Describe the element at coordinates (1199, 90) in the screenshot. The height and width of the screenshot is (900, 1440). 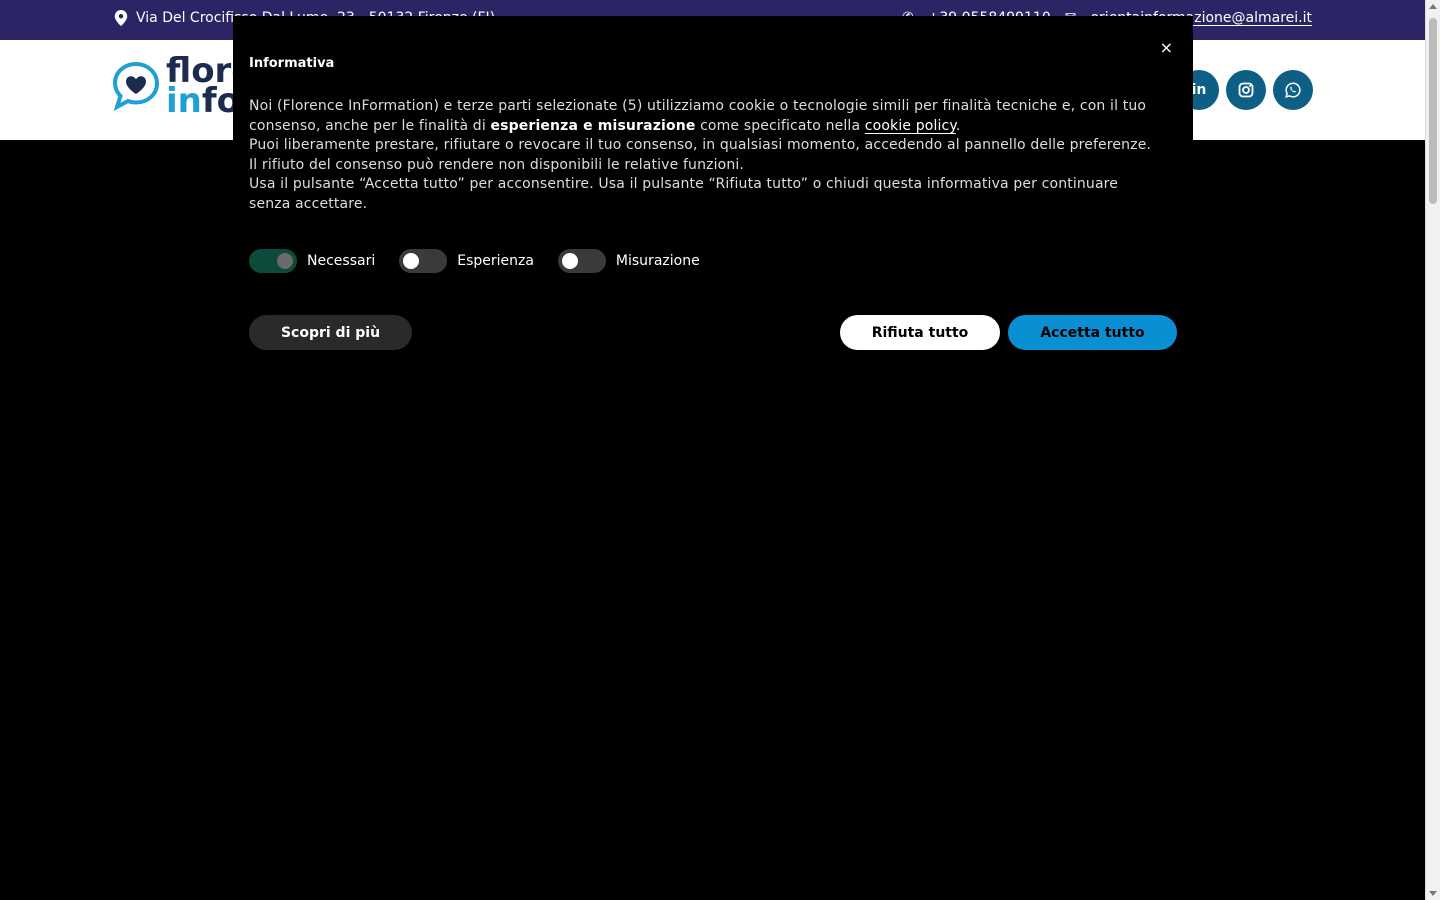
I see `linkedin-icon: in` at that location.